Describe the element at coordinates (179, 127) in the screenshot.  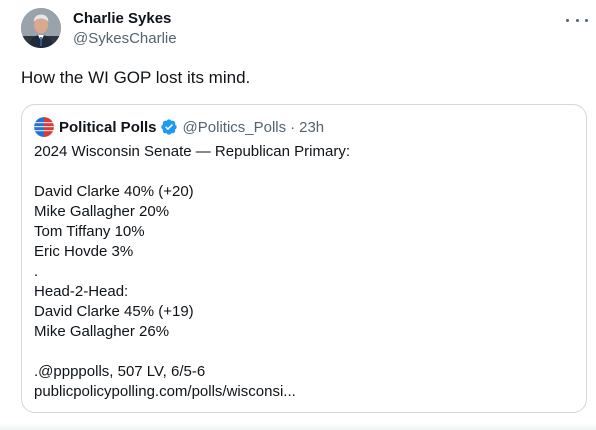
I see `quoted-tweet-header: Political Polls @Politics_Polls · 23h` at that location.